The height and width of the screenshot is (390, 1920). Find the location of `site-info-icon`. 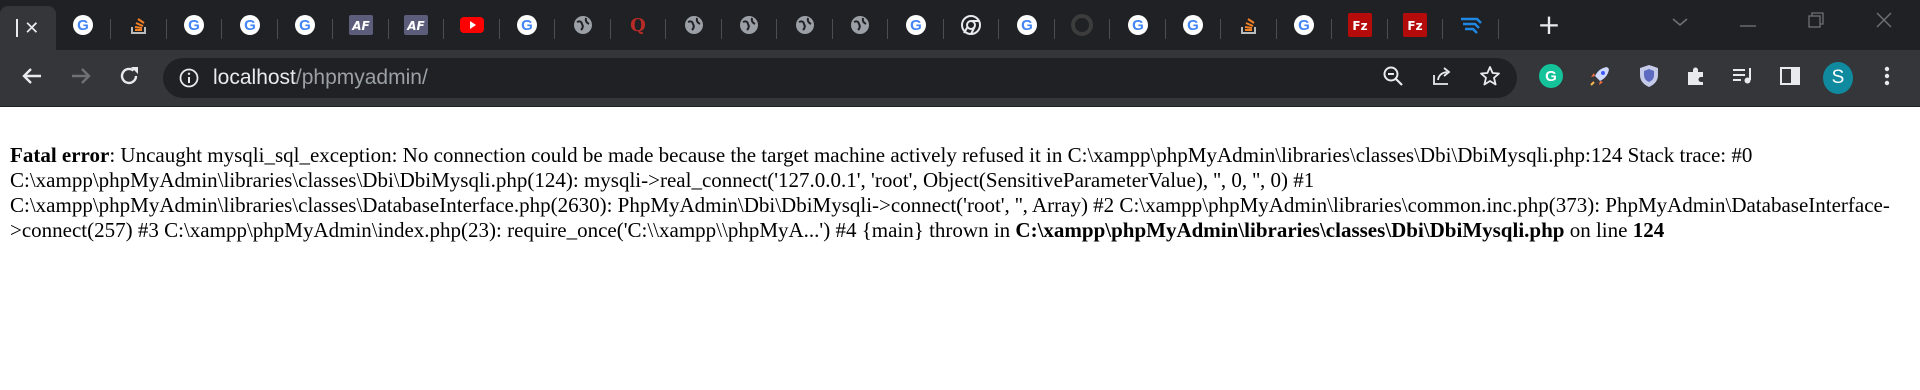

site-info-icon is located at coordinates (189, 78).